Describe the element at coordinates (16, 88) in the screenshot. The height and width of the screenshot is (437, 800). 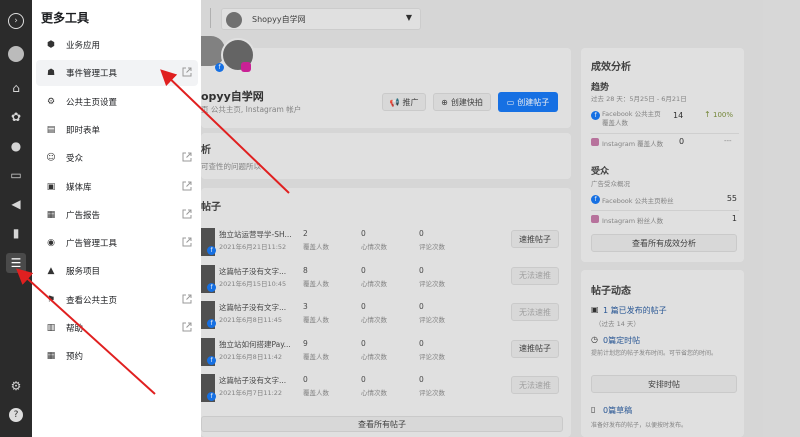
I see `home-icon: ⌂` at that location.